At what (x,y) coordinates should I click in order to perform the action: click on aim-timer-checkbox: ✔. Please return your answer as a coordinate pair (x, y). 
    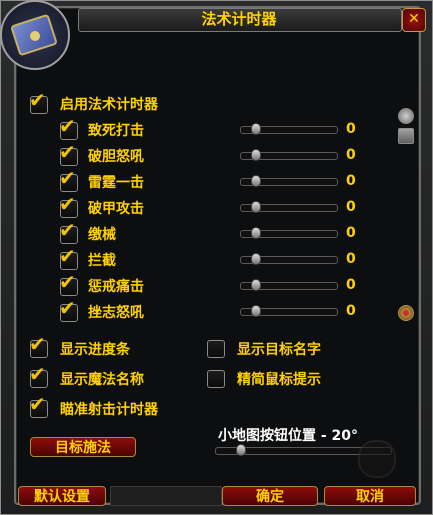
    Looking at the image, I should click on (38, 406).